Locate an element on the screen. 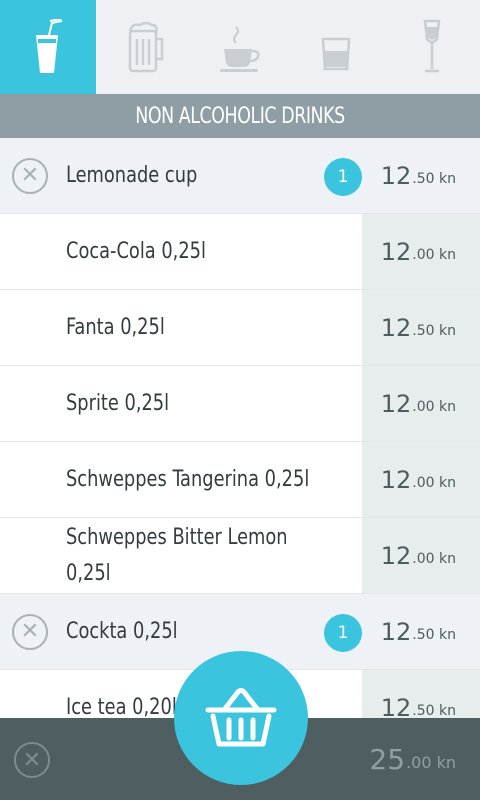 The height and width of the screenshot is (800, 480). tab-wine is located at coordinates (432, 47).